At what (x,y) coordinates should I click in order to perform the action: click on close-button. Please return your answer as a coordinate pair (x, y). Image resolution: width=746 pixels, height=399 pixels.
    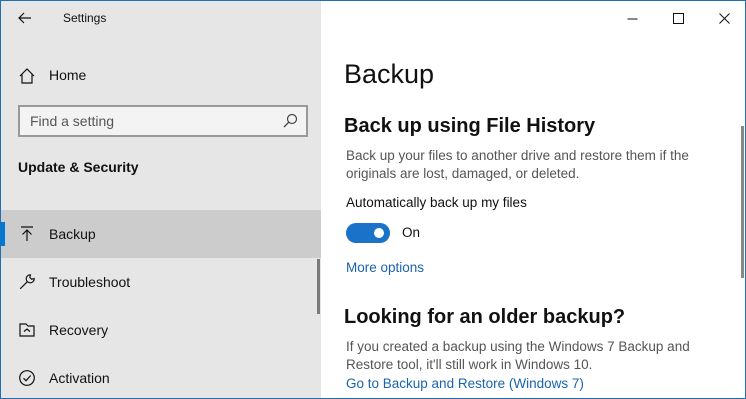
    Looking at the image, I should click on (723, 18).